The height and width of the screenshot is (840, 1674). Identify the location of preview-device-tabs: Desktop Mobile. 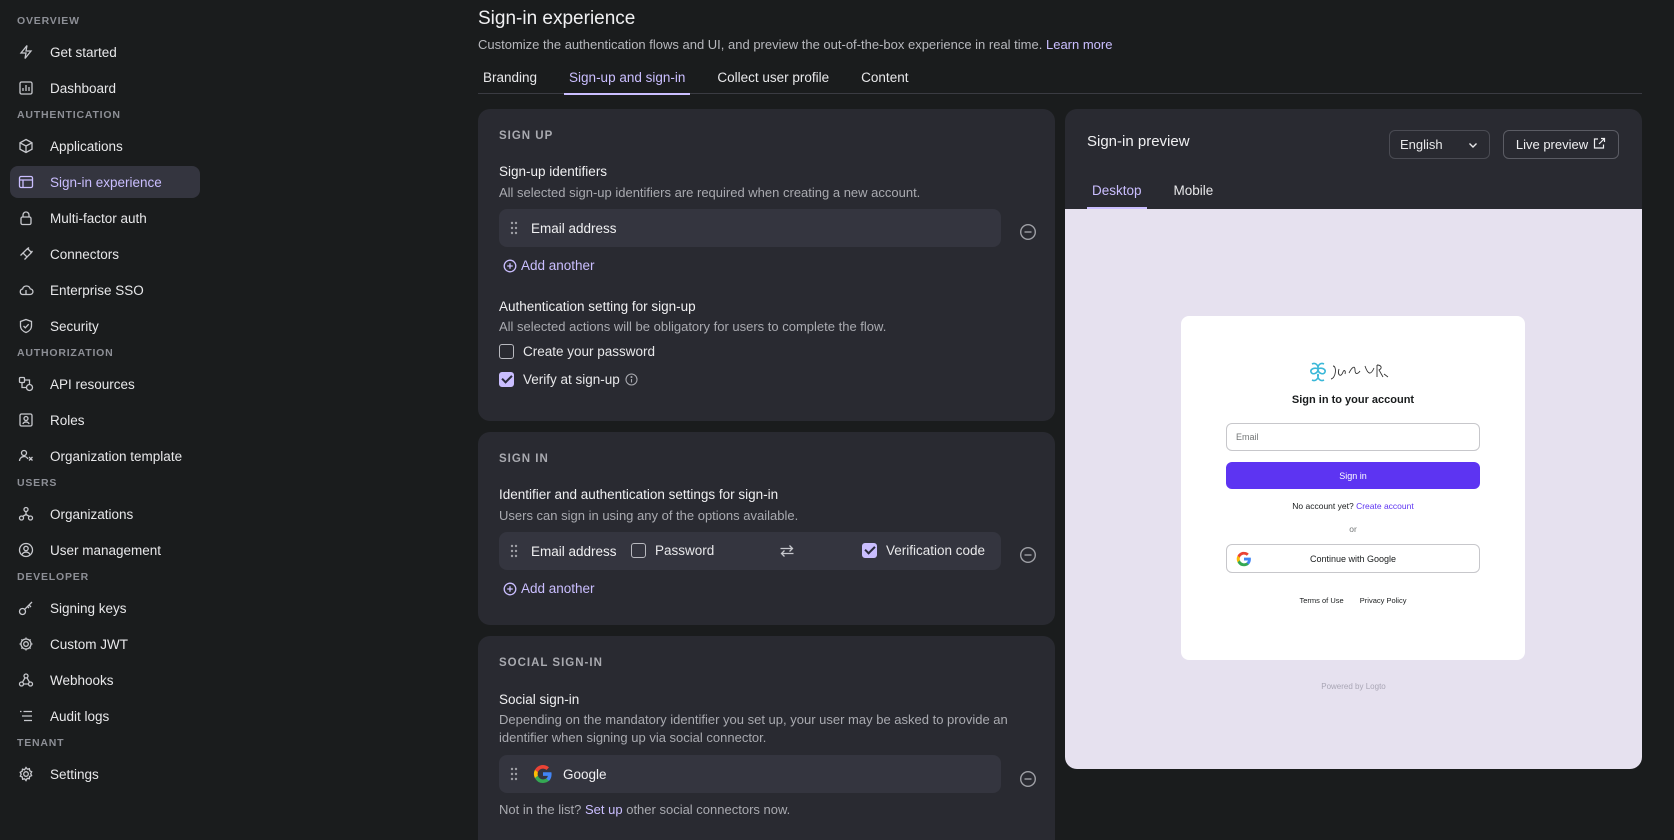
(1163, 196).